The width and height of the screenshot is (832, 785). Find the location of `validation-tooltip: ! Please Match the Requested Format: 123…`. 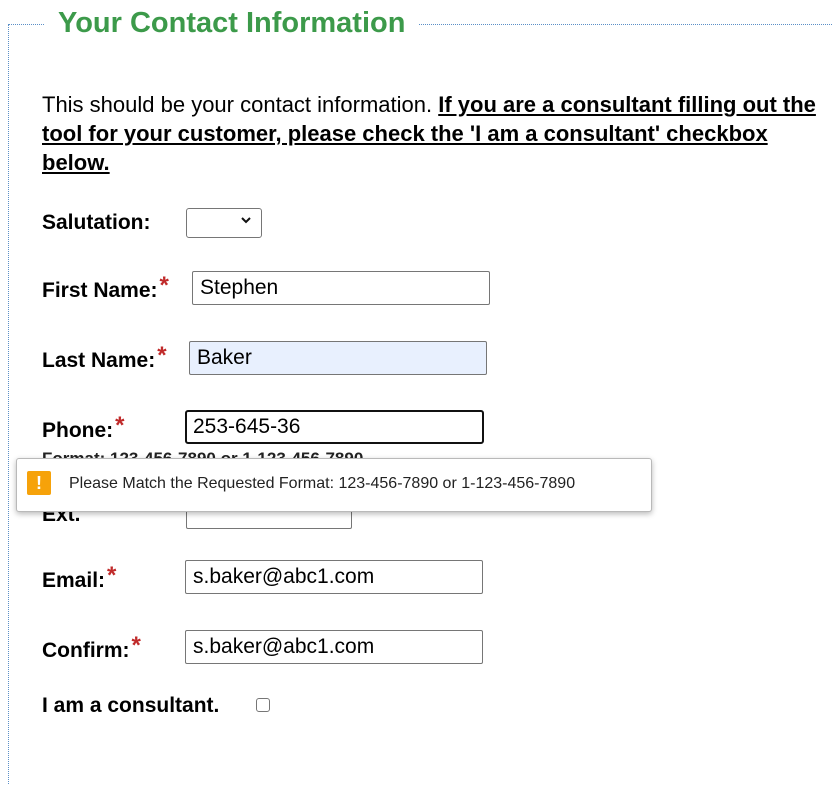

validation-tooltip: ! Please Match the Requested Format: 123… is located at coordinates (334, 485).